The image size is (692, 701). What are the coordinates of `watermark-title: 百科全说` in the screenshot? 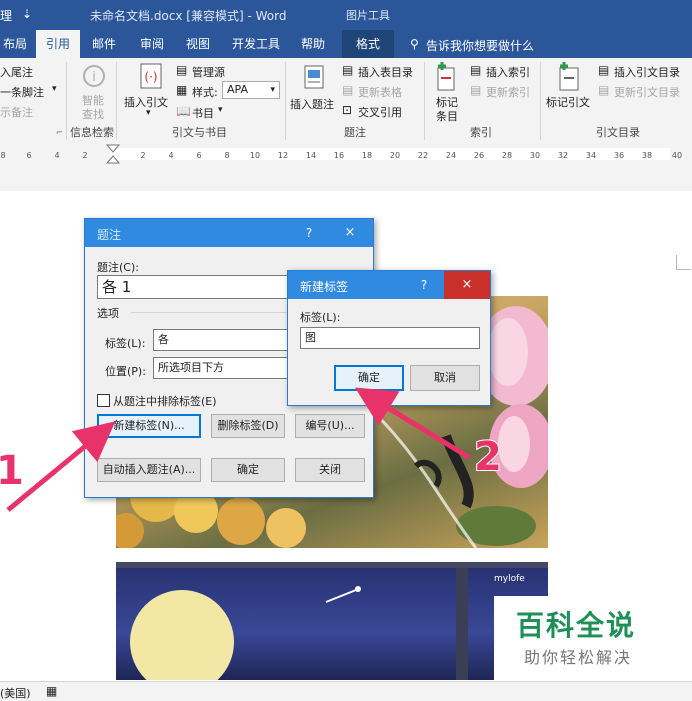 It's located at (576, 625).